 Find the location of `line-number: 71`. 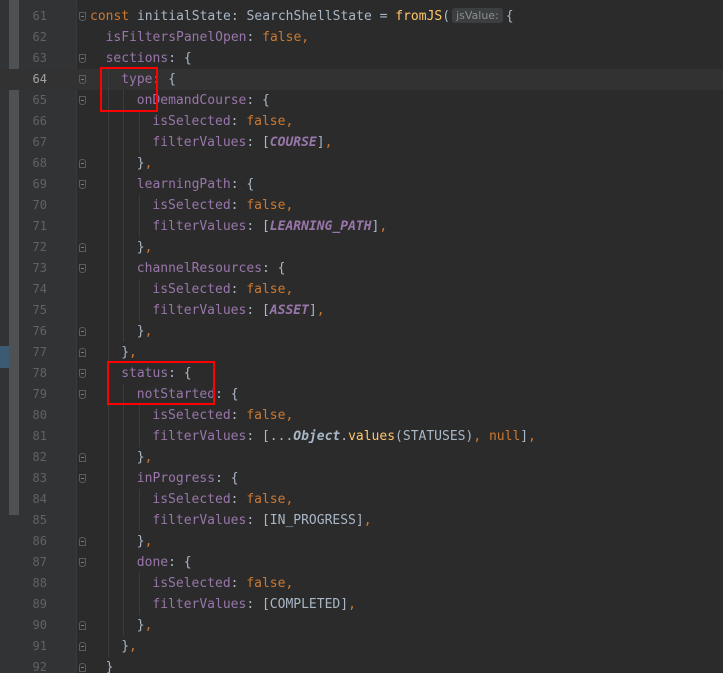

line-number: 71 is located at coordinates (39, 226).